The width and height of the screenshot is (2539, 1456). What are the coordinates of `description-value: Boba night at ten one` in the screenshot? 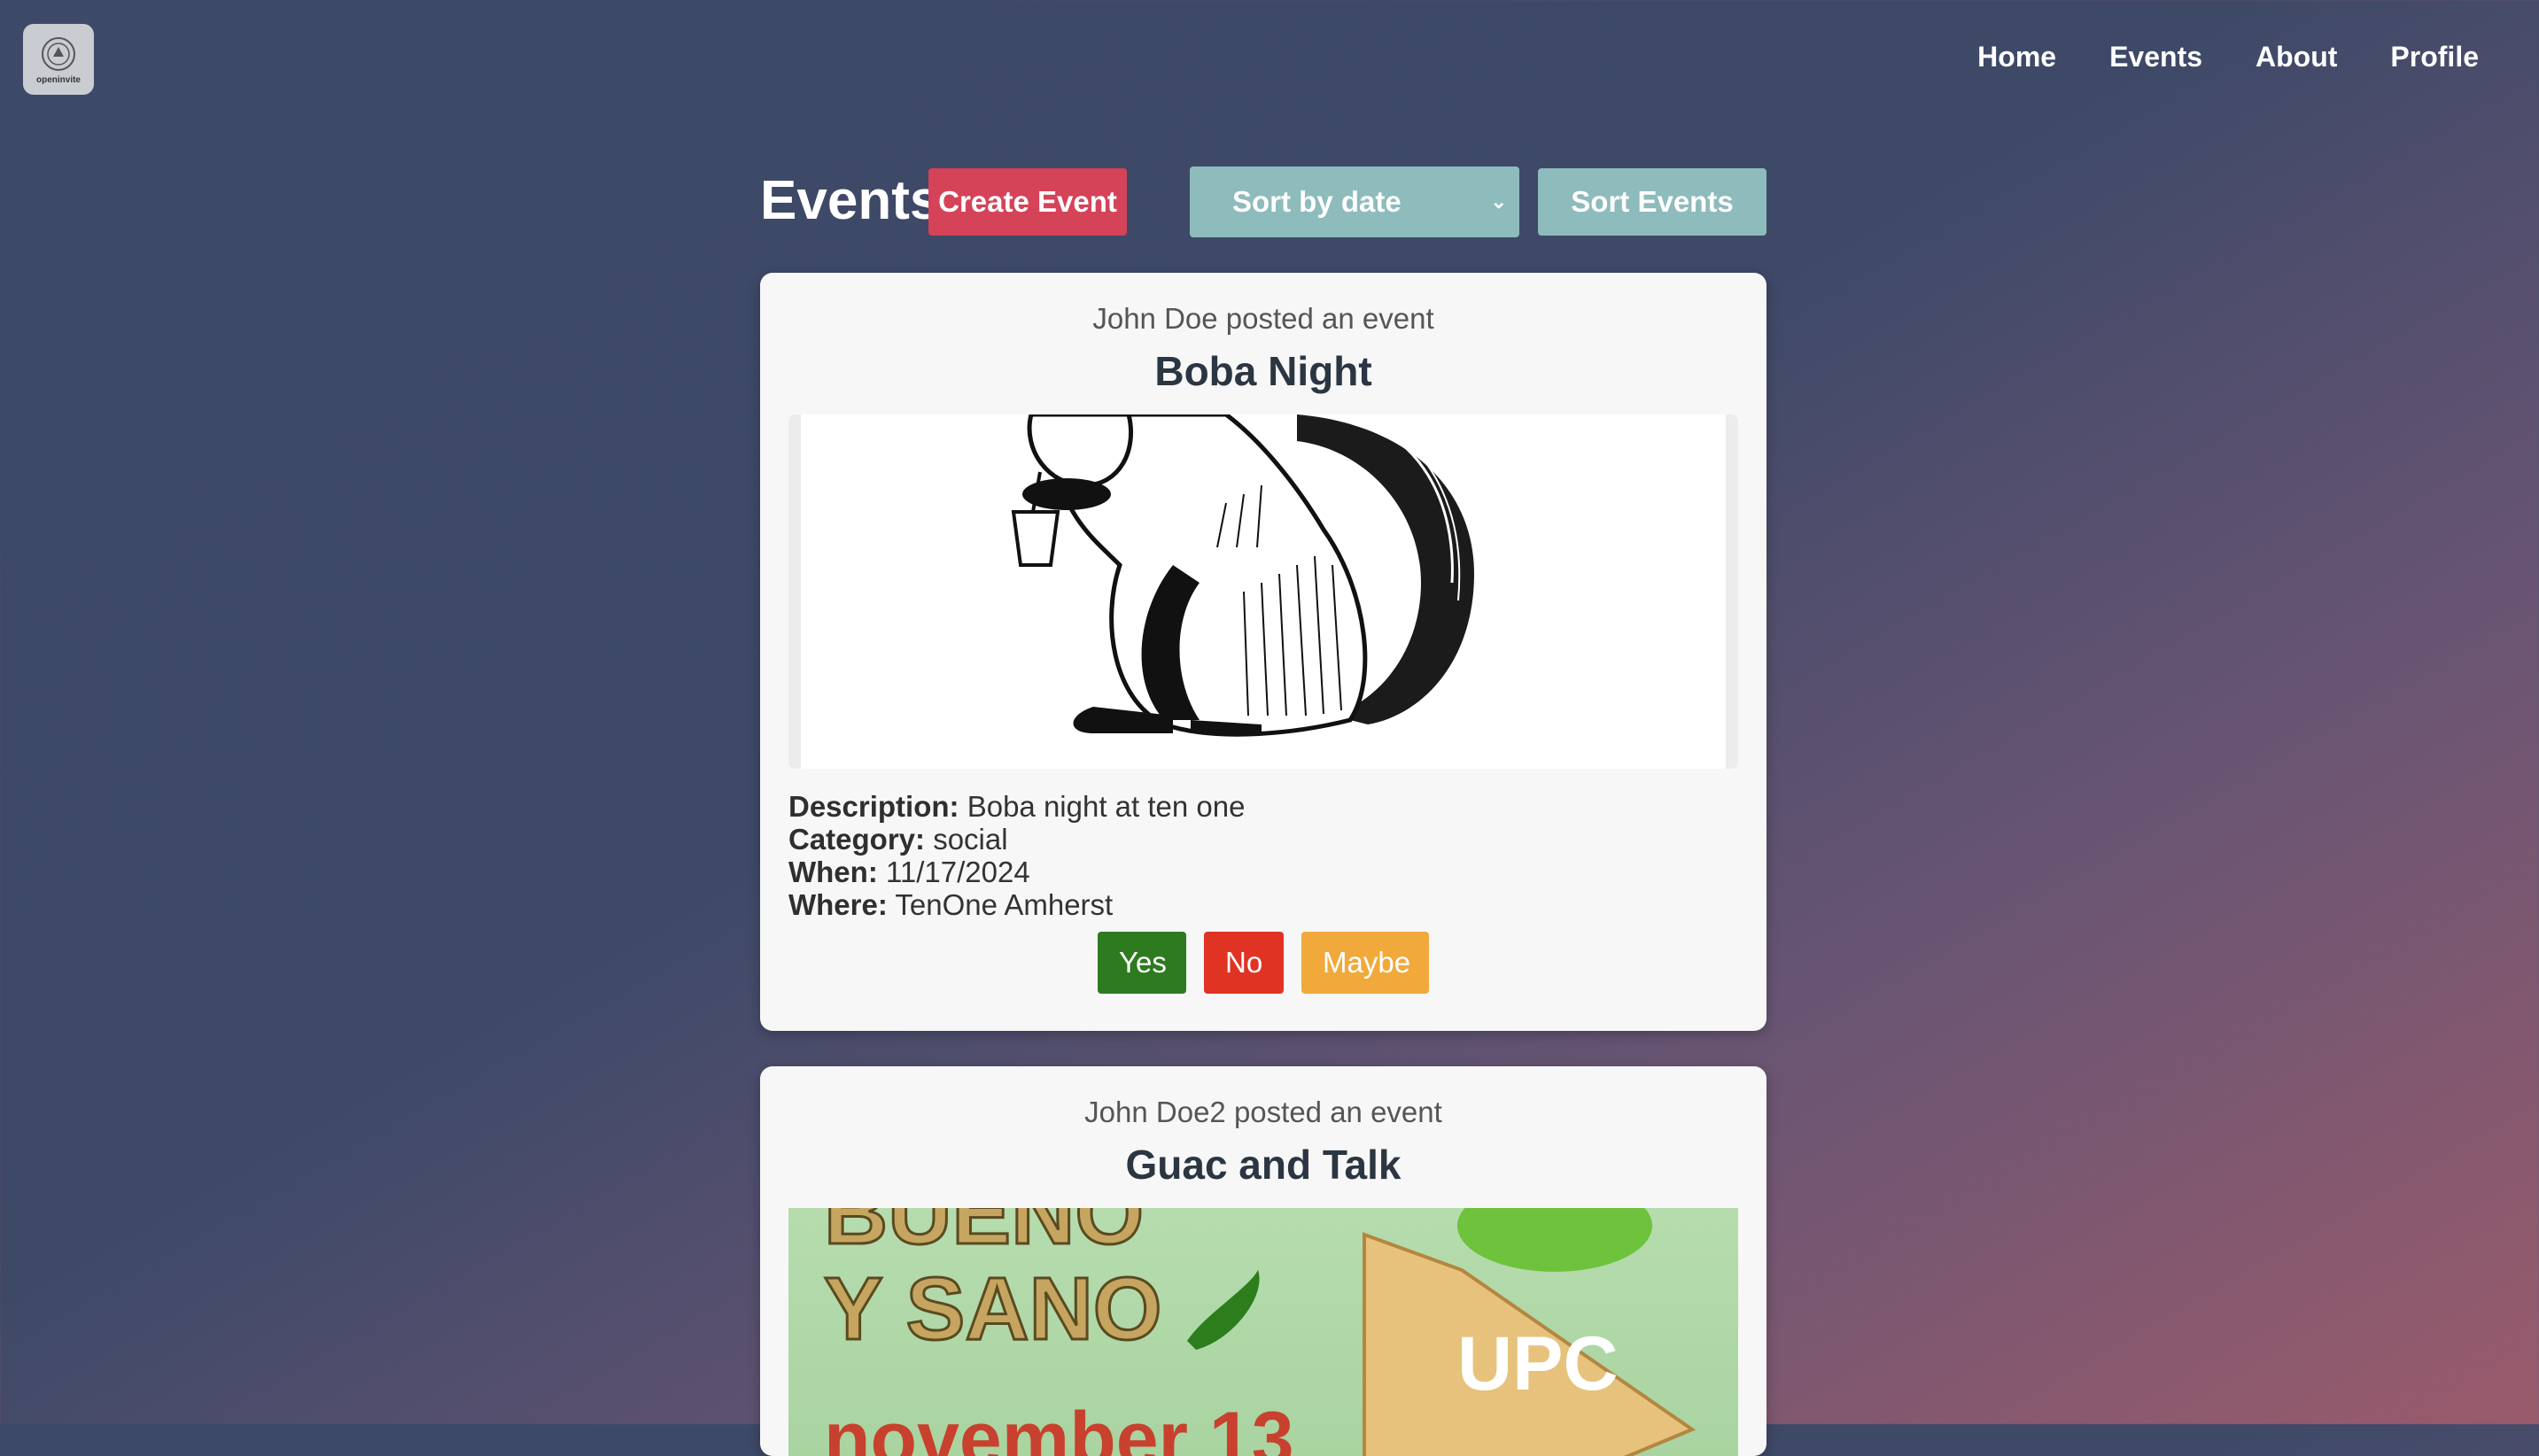 It's located at (1106, 806).